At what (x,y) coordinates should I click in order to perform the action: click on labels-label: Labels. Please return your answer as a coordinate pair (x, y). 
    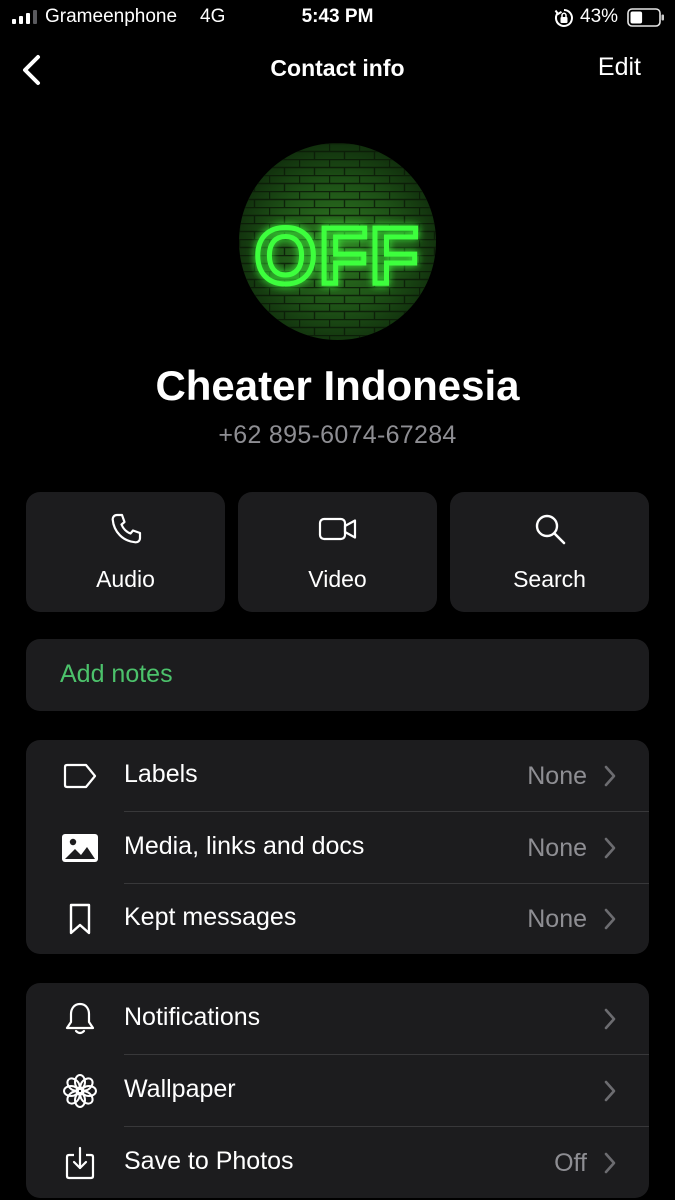
    Looking at the image, I should click on (161, 774).